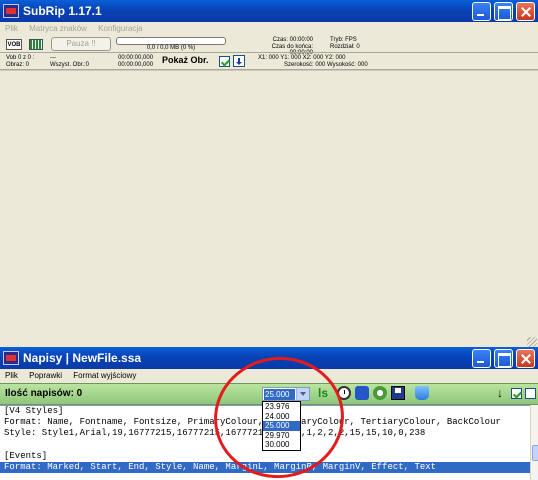  I want to click on trash-icon, so click(422, 393).